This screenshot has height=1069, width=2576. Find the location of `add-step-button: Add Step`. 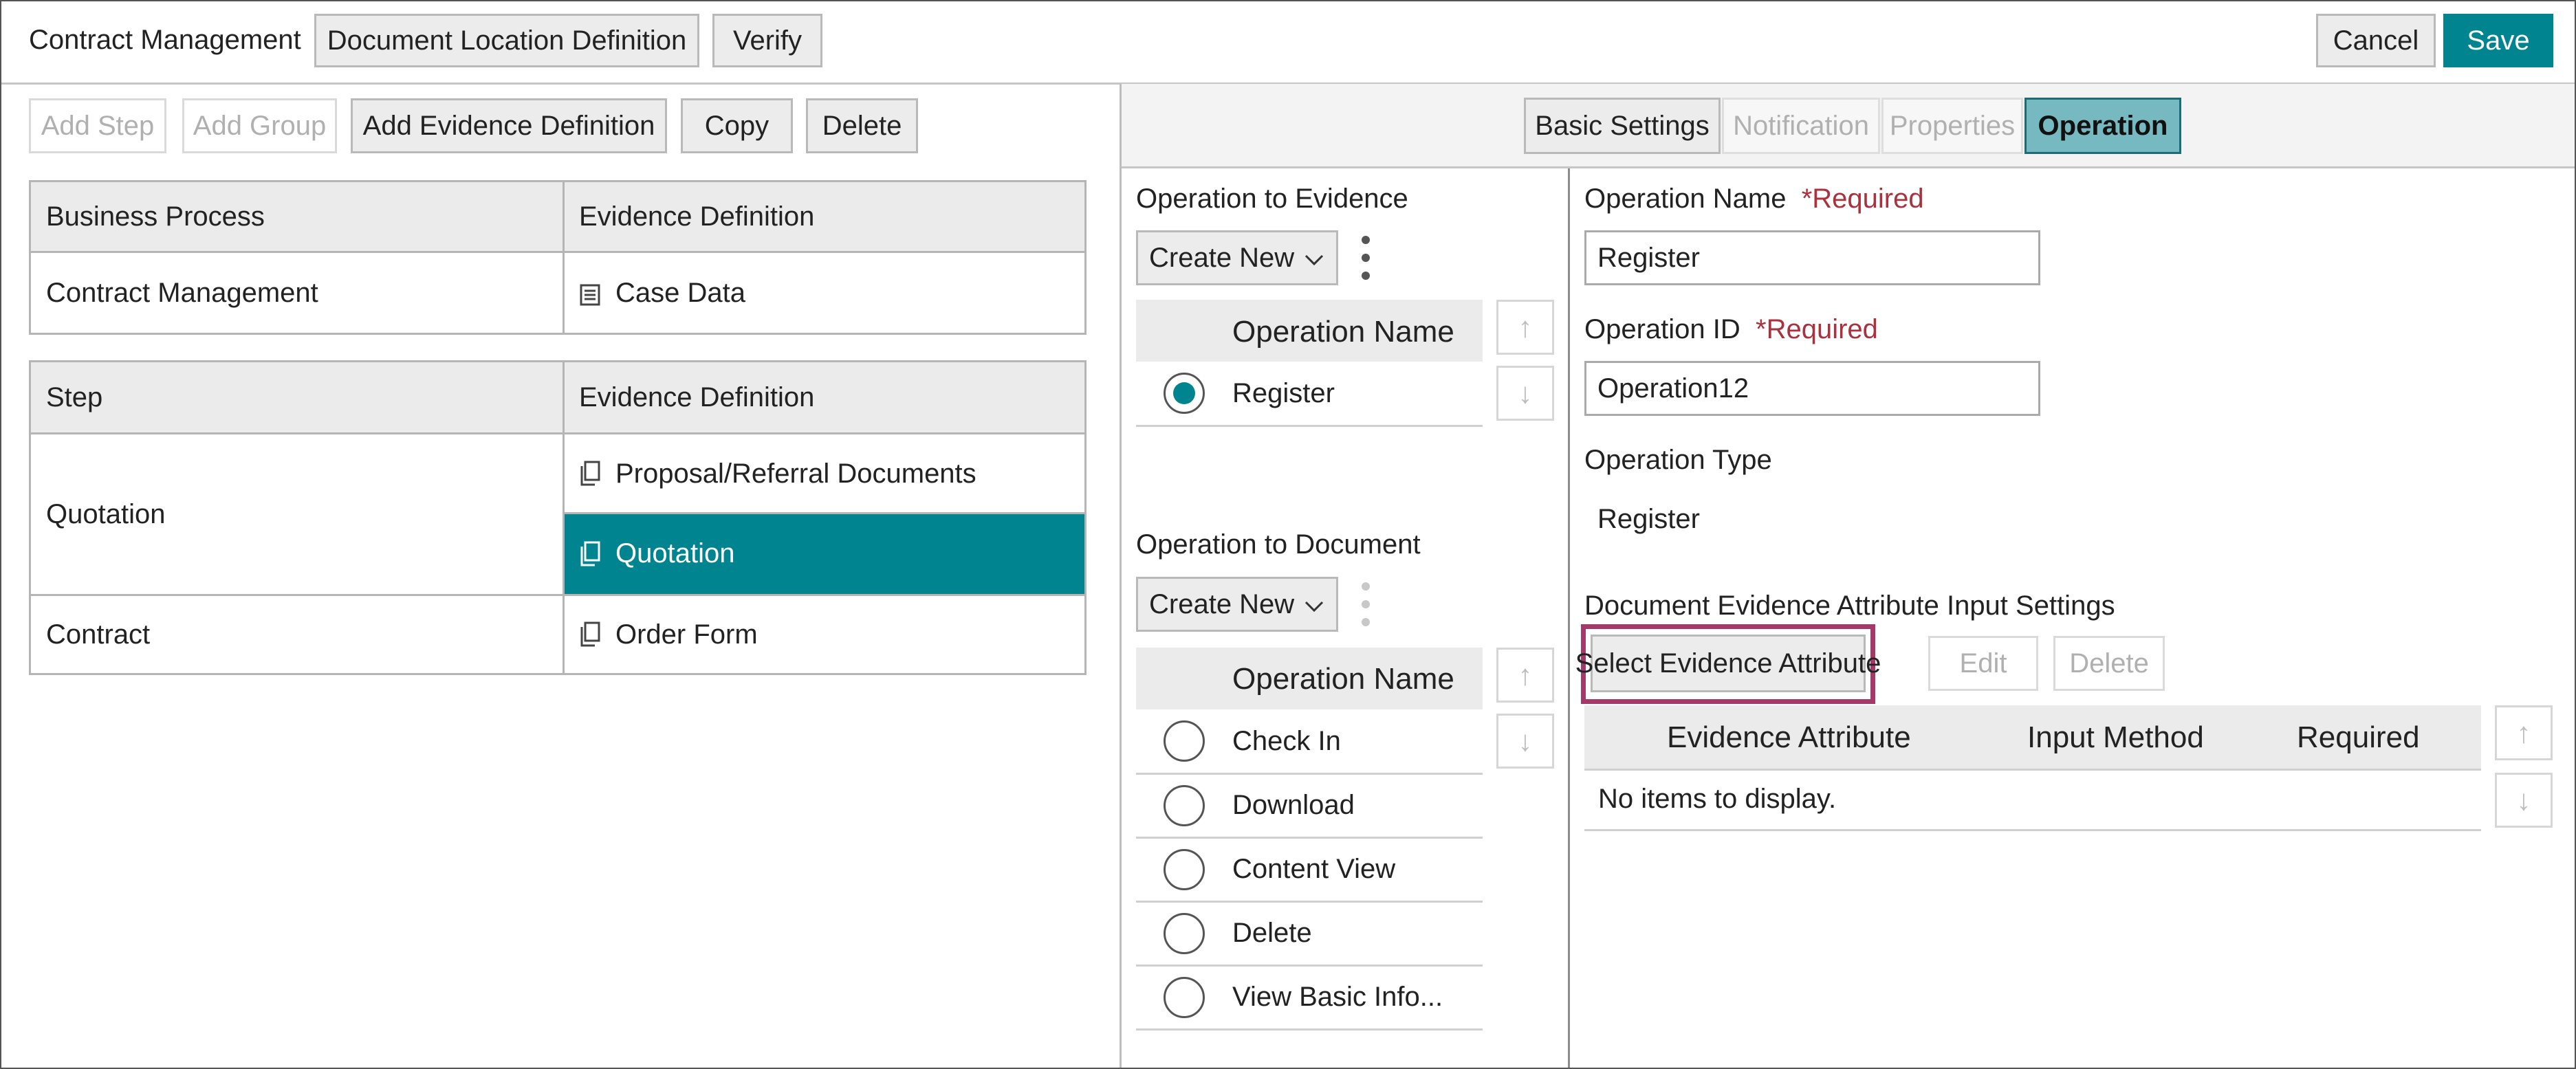

add-step-button: Add Step is located at coordinates (97, 125).